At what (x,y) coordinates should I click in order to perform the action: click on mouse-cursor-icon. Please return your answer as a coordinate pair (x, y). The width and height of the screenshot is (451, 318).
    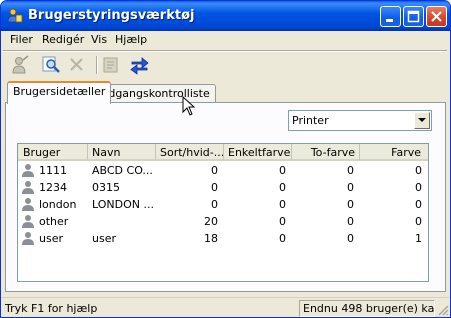
    Looking at the image, I should click on (189, 106).